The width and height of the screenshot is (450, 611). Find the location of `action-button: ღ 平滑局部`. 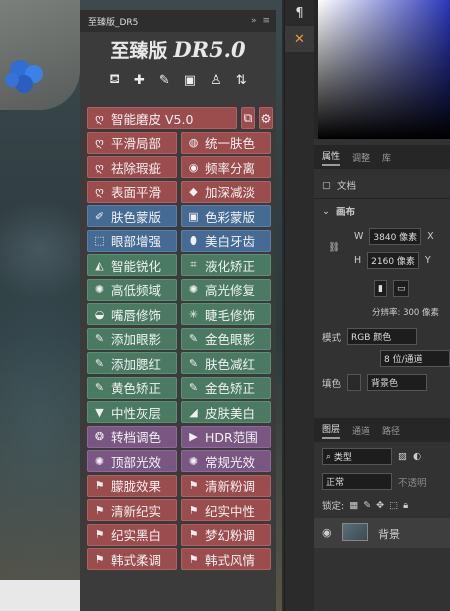

action-button: ღ 平滑局部 is located at coordinates (132, 142).